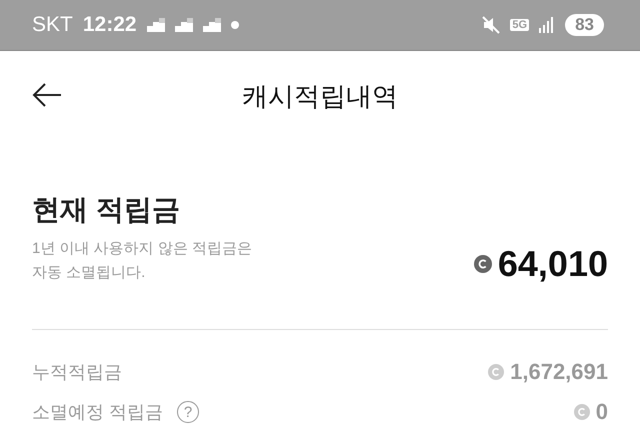 Image resolution: width=640 pixels, height=440 pixels. Describe the element at coordinates (547, 25) in the screenshot. I see `signal-icon` at that location.